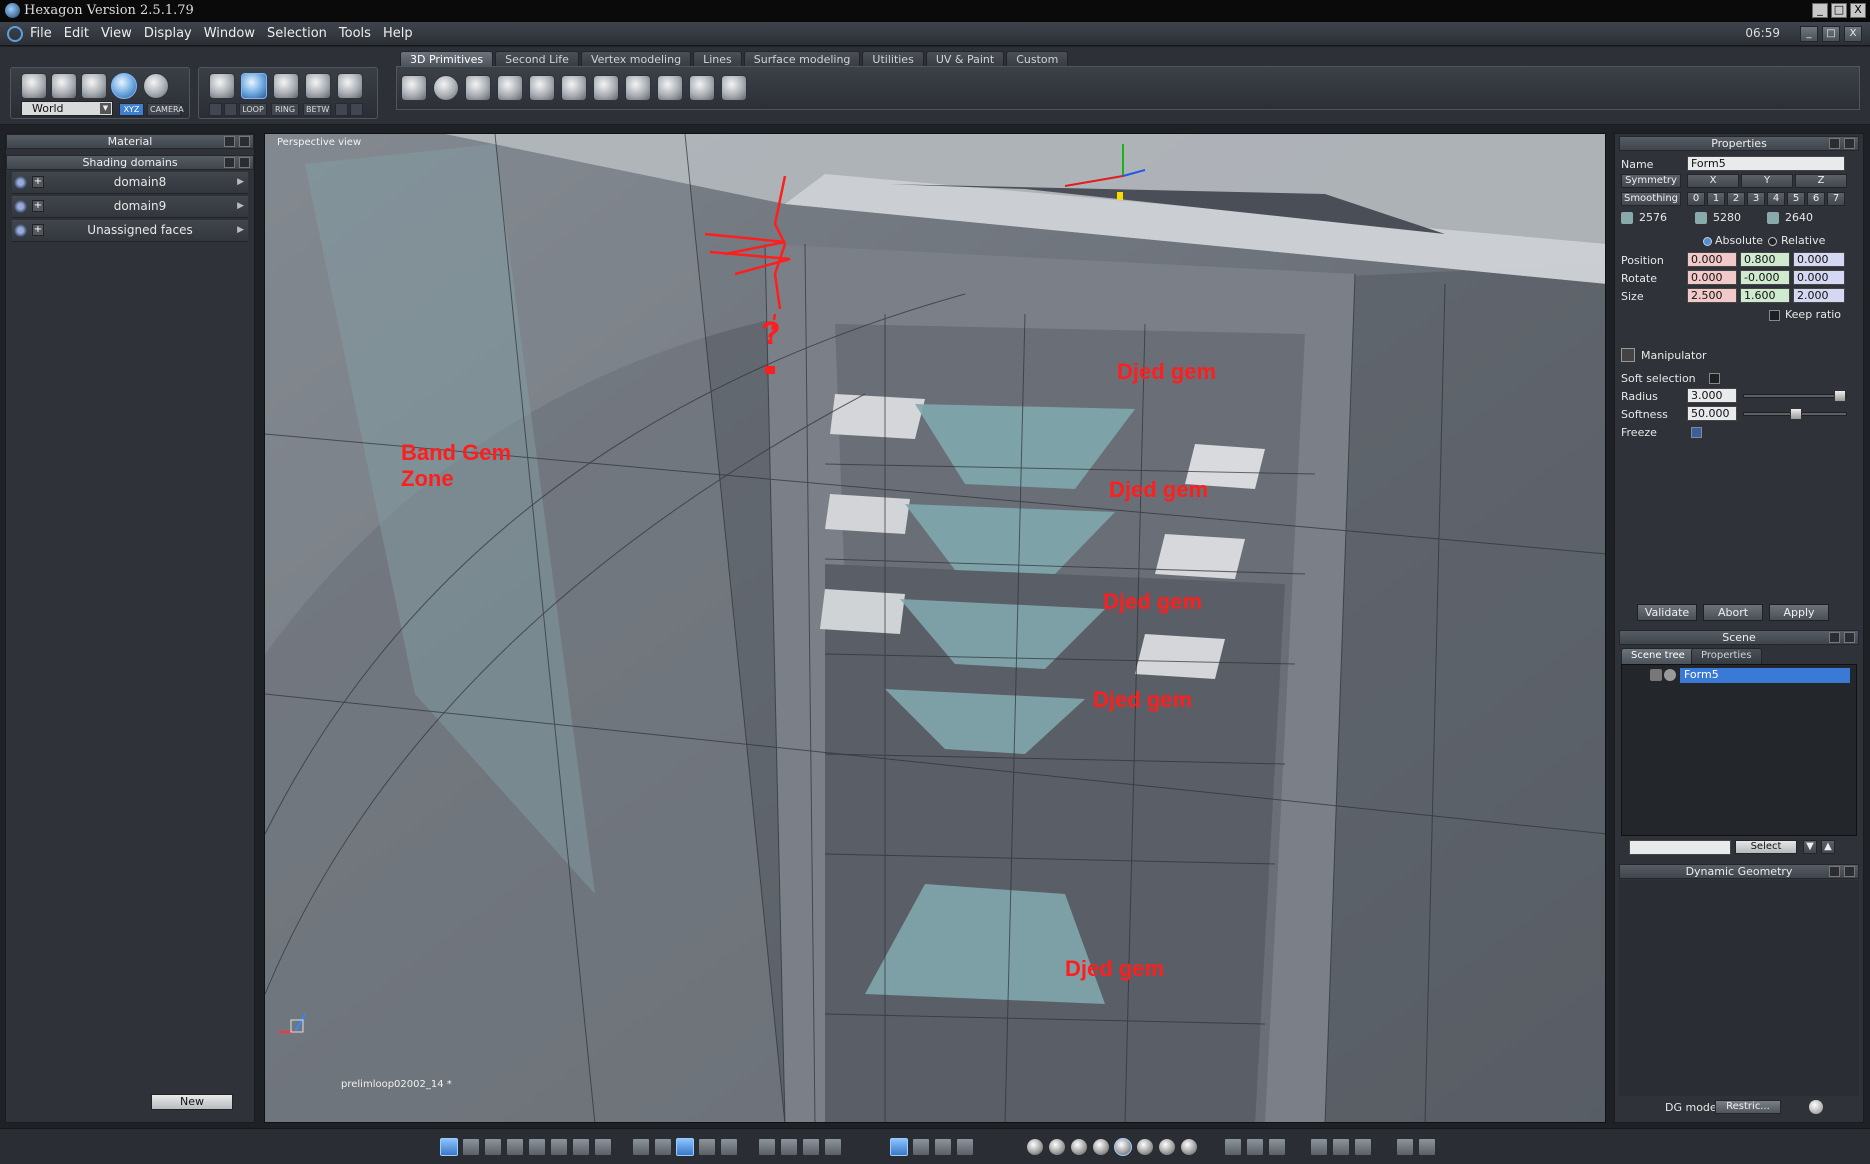 The height and width of the screenshot is (1164, 1870). I want to click on menu-window: Window, so click(229, 33).